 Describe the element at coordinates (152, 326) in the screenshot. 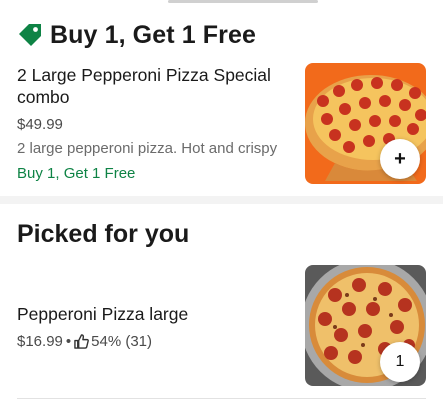

I see `menu-item-pepperoni-large: Pepperoni Pizza large $16.99 • 54% (31)` at that location.